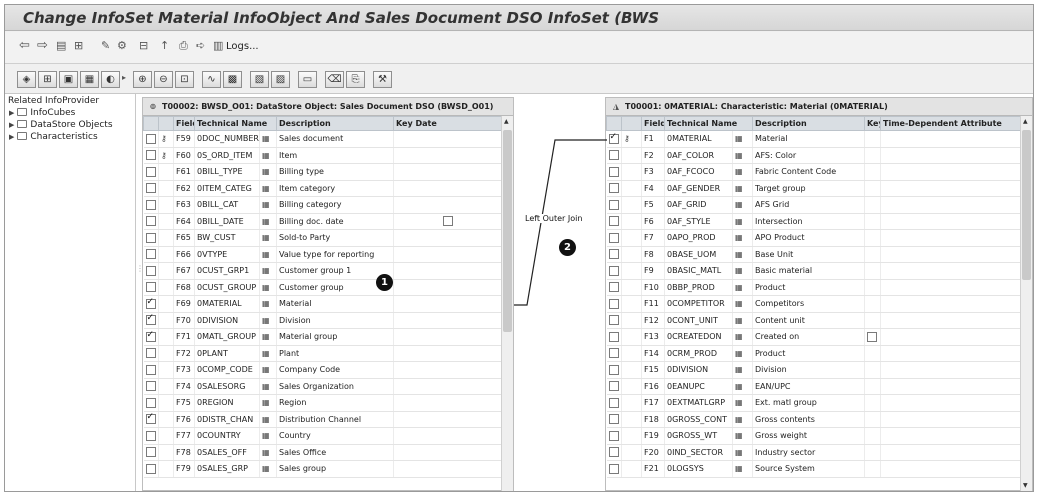 The height and width of the screenshot is (495, 1038). I want to click on material-vertical-scrollbar: ▲ ▼, so click(1026, 303).